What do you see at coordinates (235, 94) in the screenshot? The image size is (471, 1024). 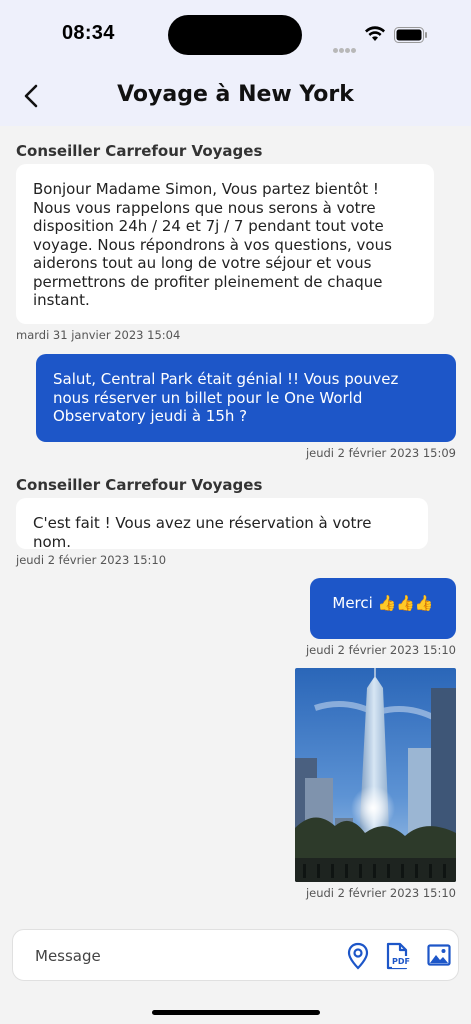 I see `page-title: Voyage à New York` at bounding box center [235, 94].